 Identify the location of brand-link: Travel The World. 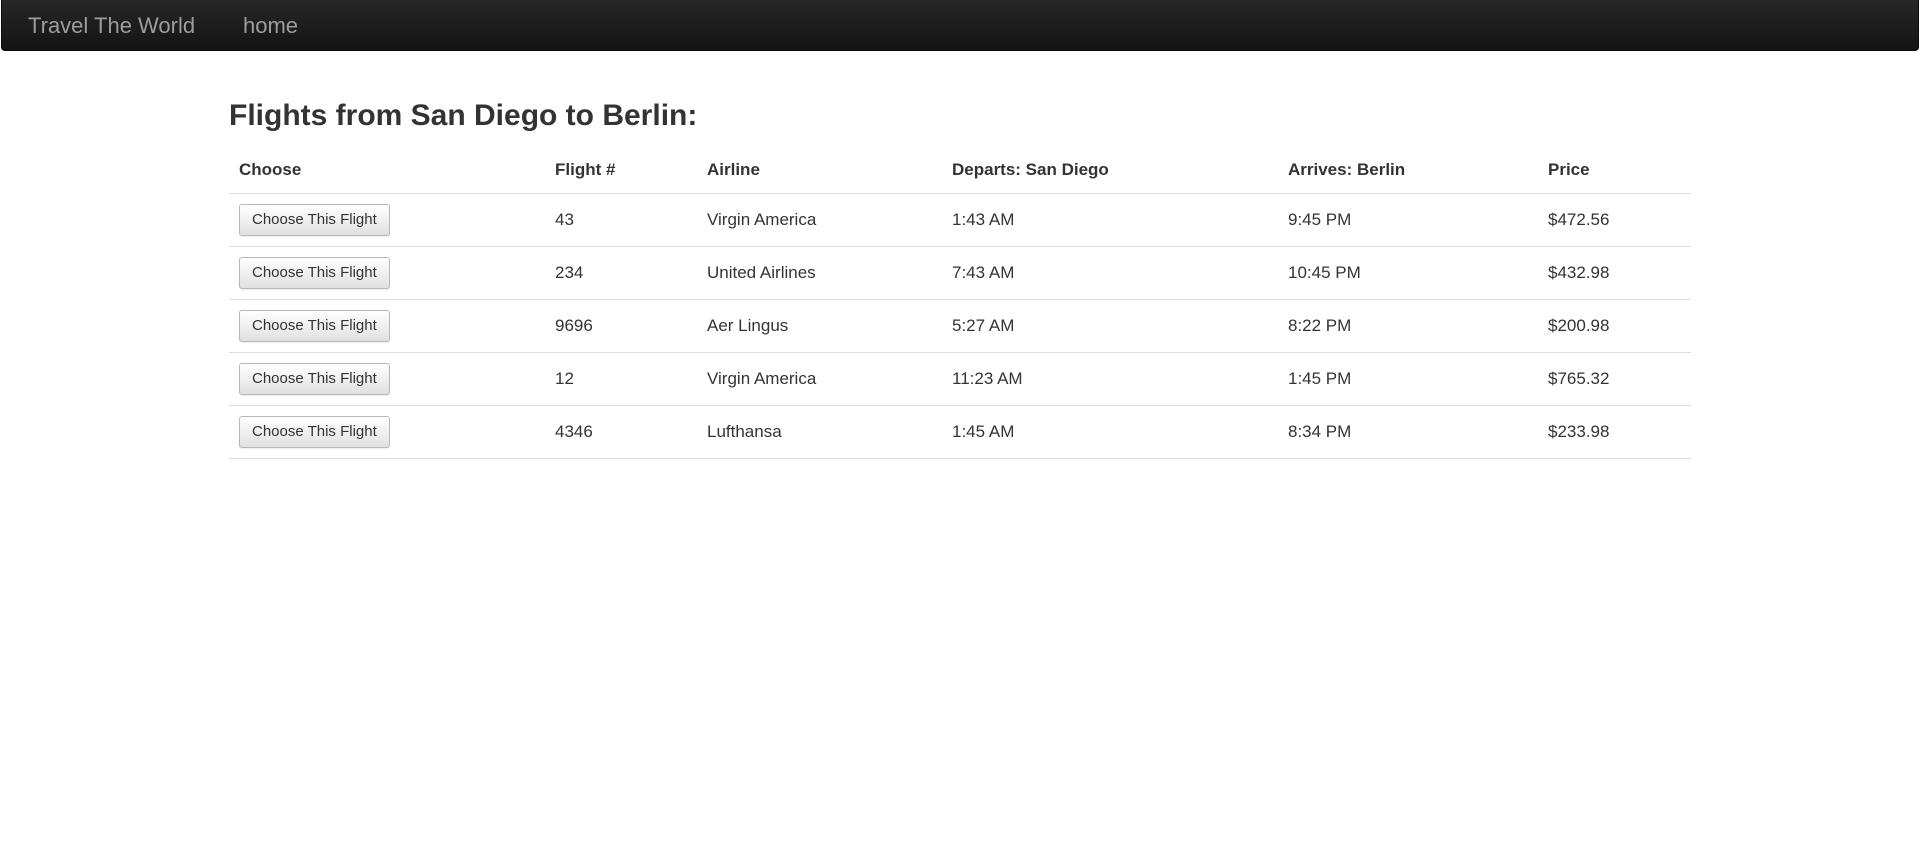
(111, 26).